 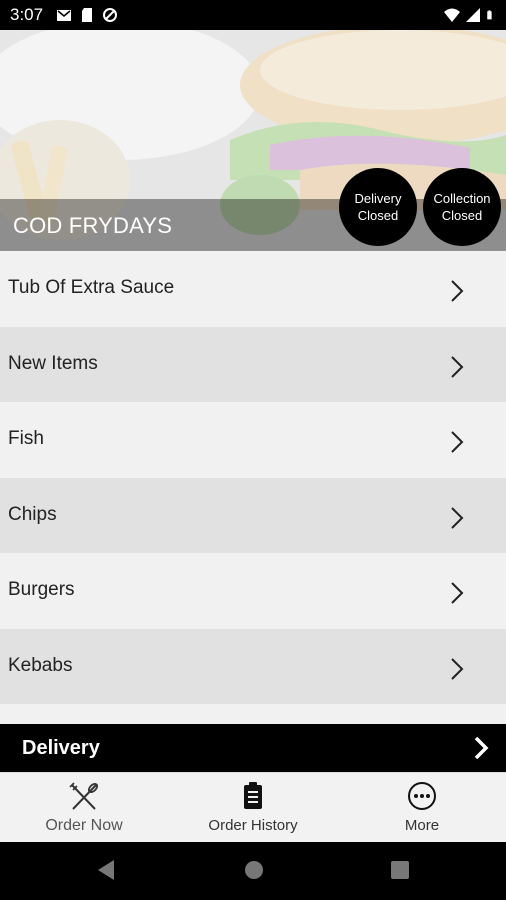 What do you see at coordinates (253, 825) in the screenshot?
I see `tab-label: Order History` at bounding box center [253, 825].